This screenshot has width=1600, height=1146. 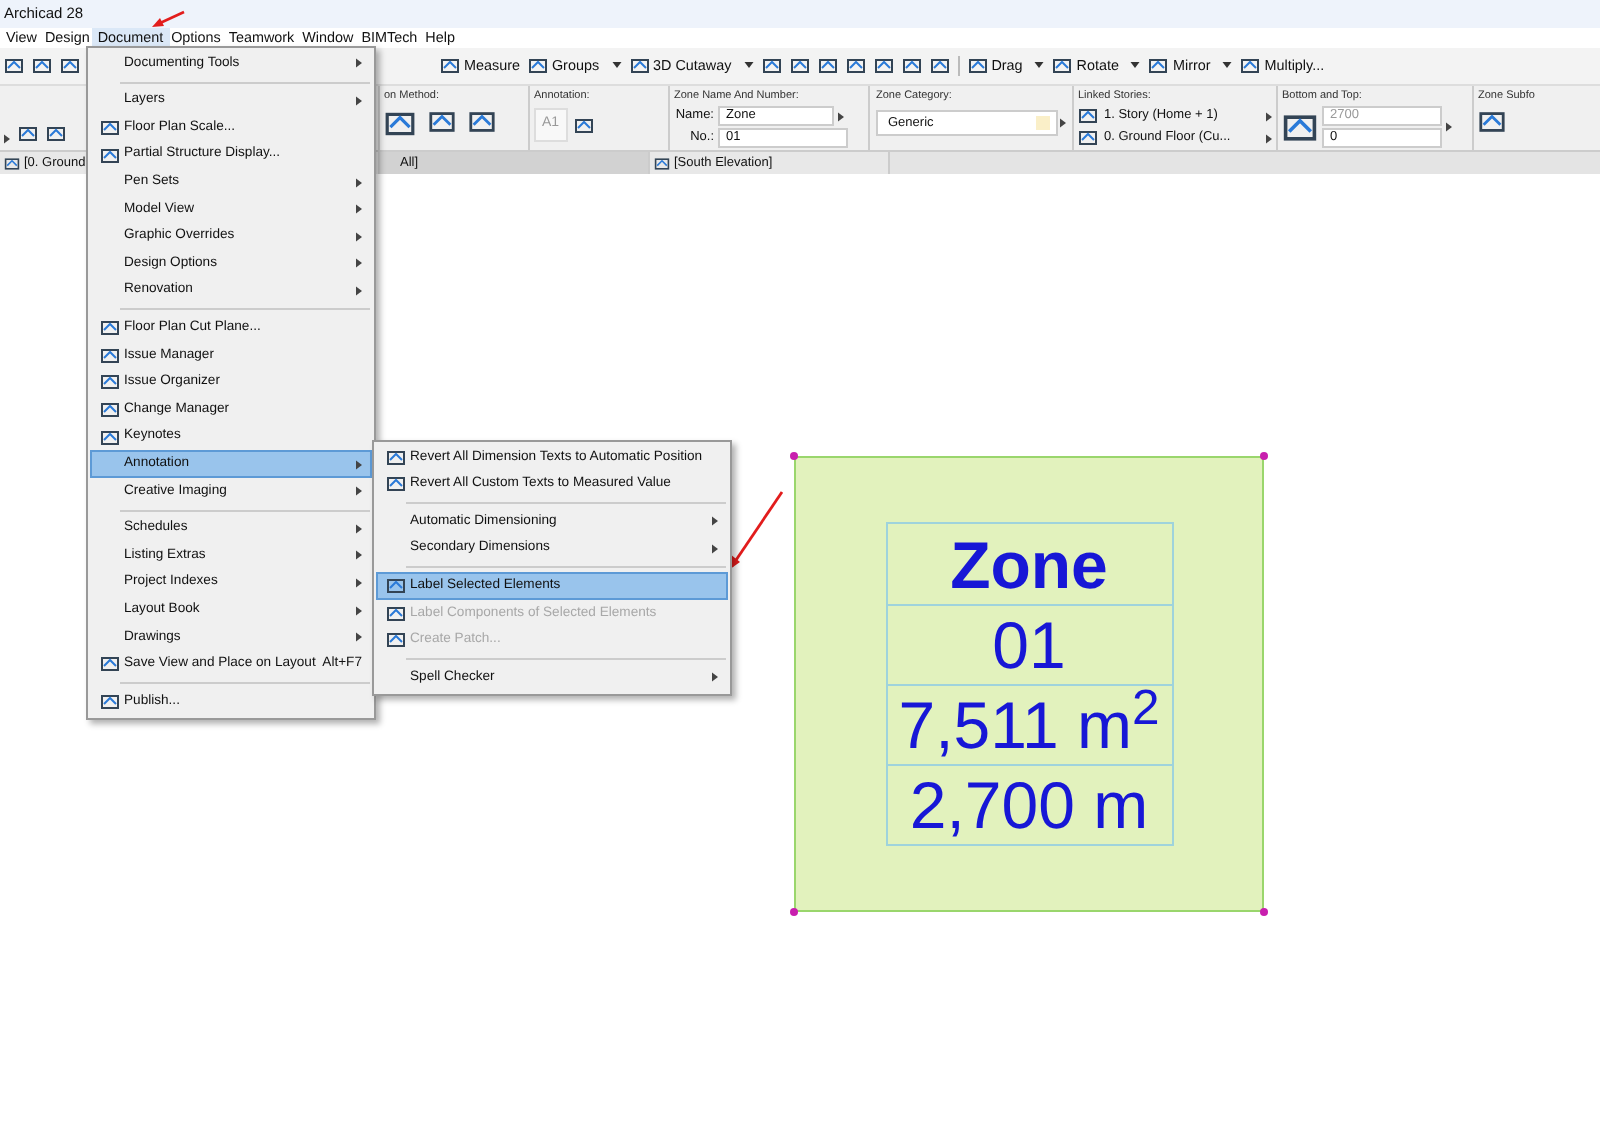 I want to click on arrow-drawing, so click(x=168, y=19).